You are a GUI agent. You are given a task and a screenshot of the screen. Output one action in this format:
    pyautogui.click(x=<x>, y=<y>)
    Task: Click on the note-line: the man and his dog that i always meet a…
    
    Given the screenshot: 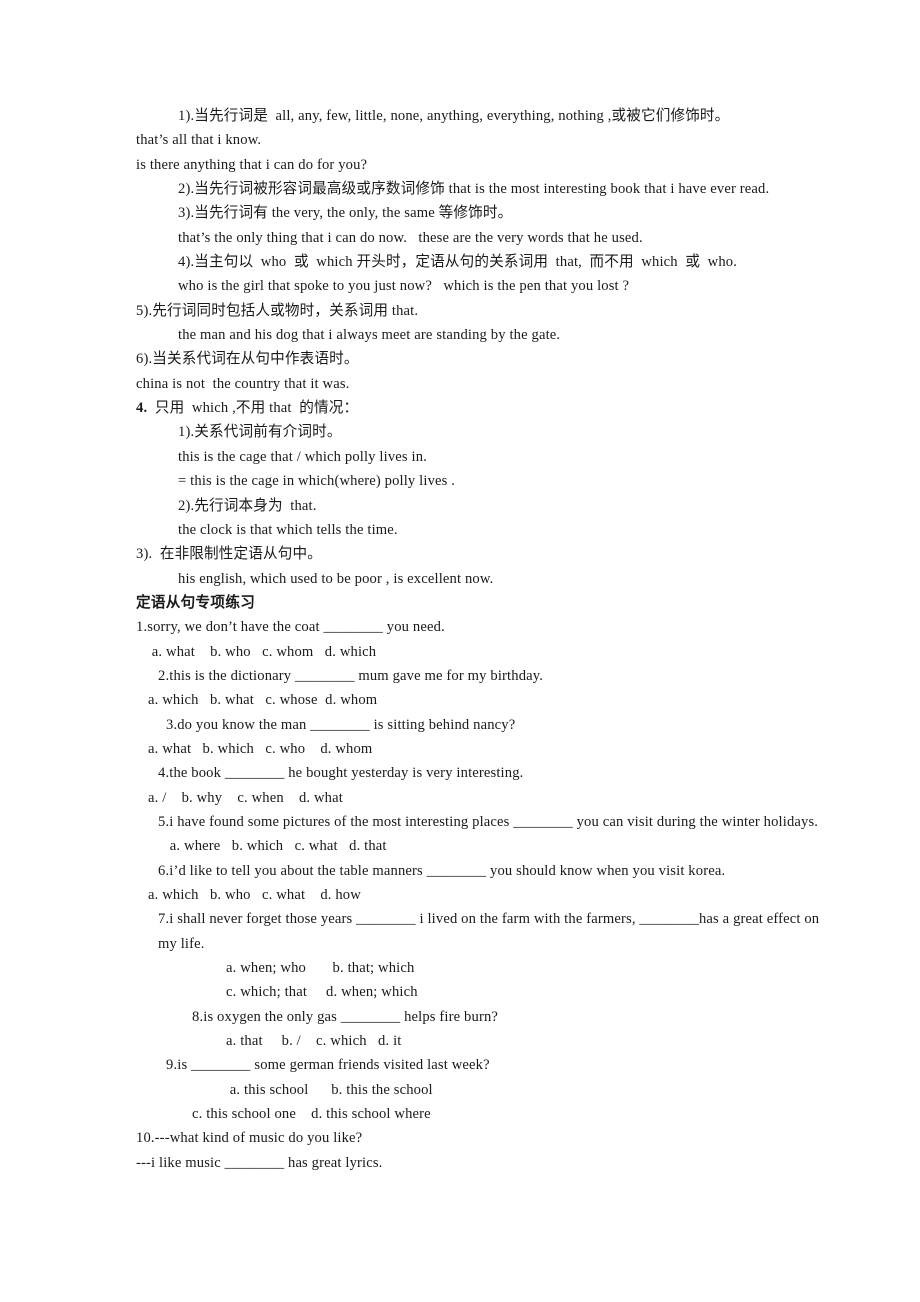 What is the action you would take?
    pyautogui.click(x=369, y=335)
    